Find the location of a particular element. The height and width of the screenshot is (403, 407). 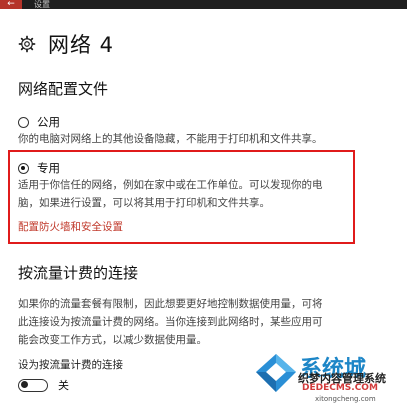

page-title: 网络 4 is located at coordinates (81, 45).